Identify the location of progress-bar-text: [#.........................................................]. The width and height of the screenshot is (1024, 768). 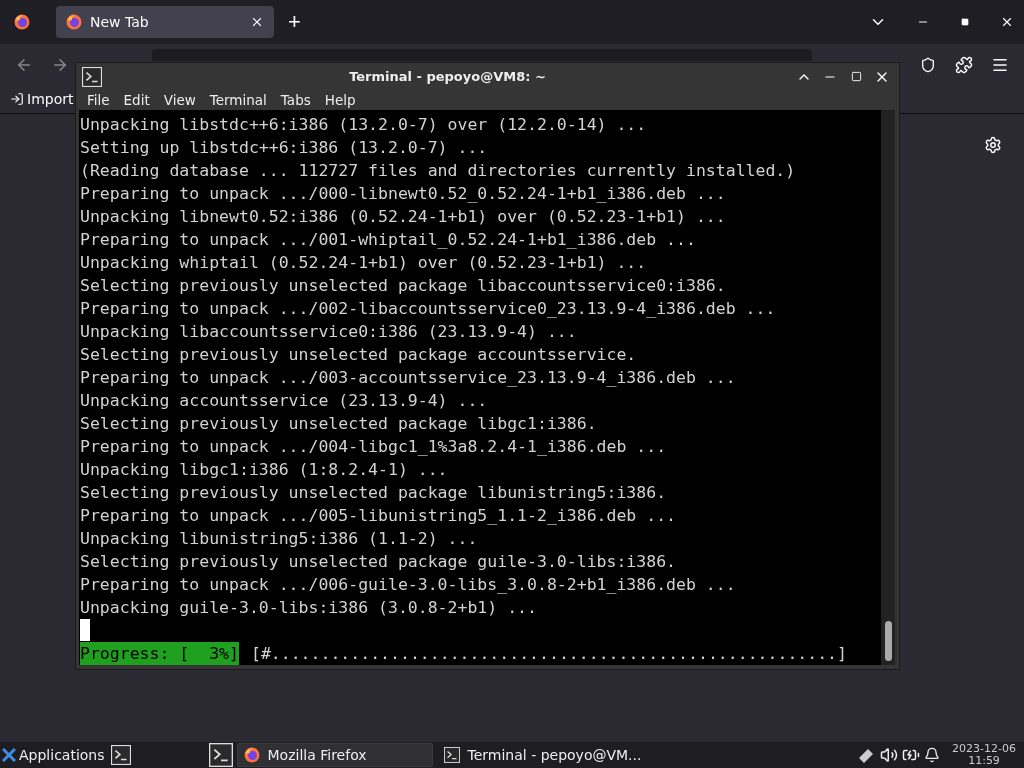
(548, 654).